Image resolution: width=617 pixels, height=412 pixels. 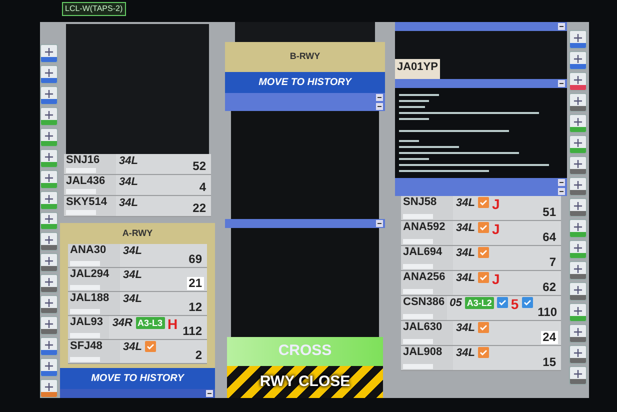 What do you see at coordinates (552, 262) in the screenshot?
I see `count-value: 7` at bounding box center [552, 262].